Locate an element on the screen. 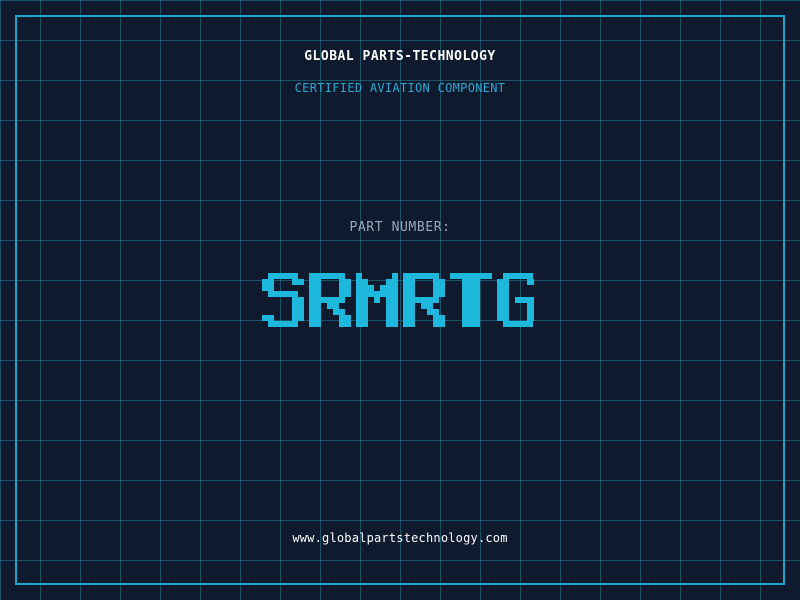 This screenshot has height=600, width=800. part-number-label: PART NUMBER: is located at coordinates (400, 227).